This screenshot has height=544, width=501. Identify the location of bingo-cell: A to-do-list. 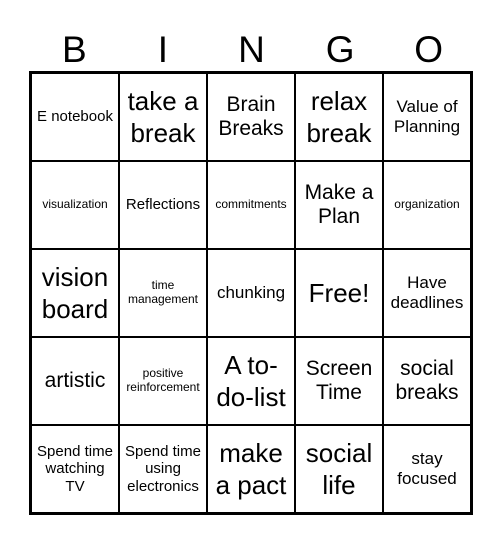
(251, 381).